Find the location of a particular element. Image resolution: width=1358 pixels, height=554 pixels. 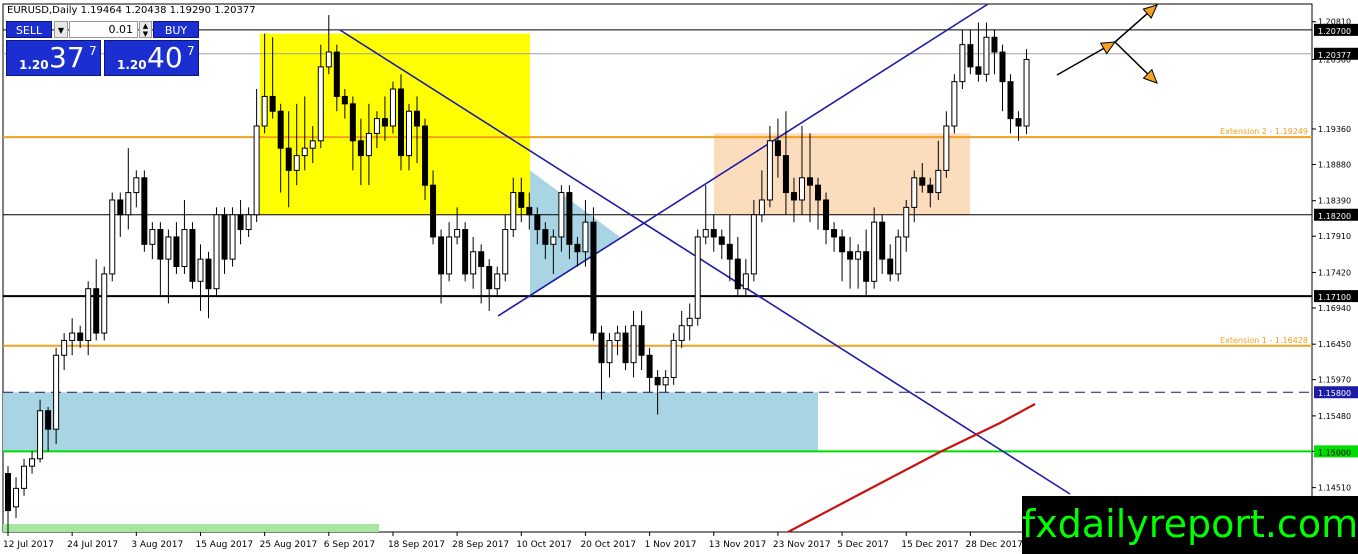

time-tick-label: 24 Jul 2017 is located at coordinates (92, 545).